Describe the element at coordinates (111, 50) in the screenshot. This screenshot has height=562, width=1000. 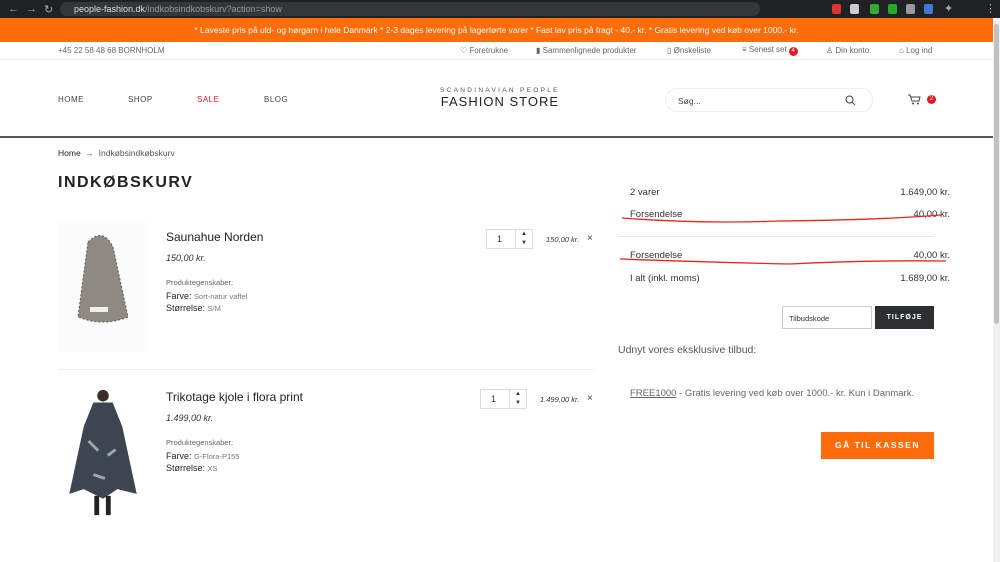
I see `phone: +45 22 58 48 68 BORNHOLM` at that location.